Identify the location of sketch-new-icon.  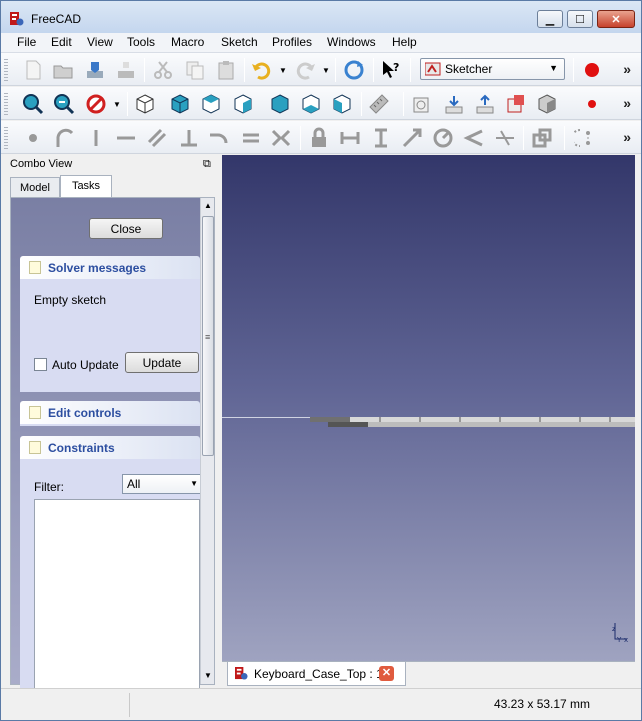
(422, 104).